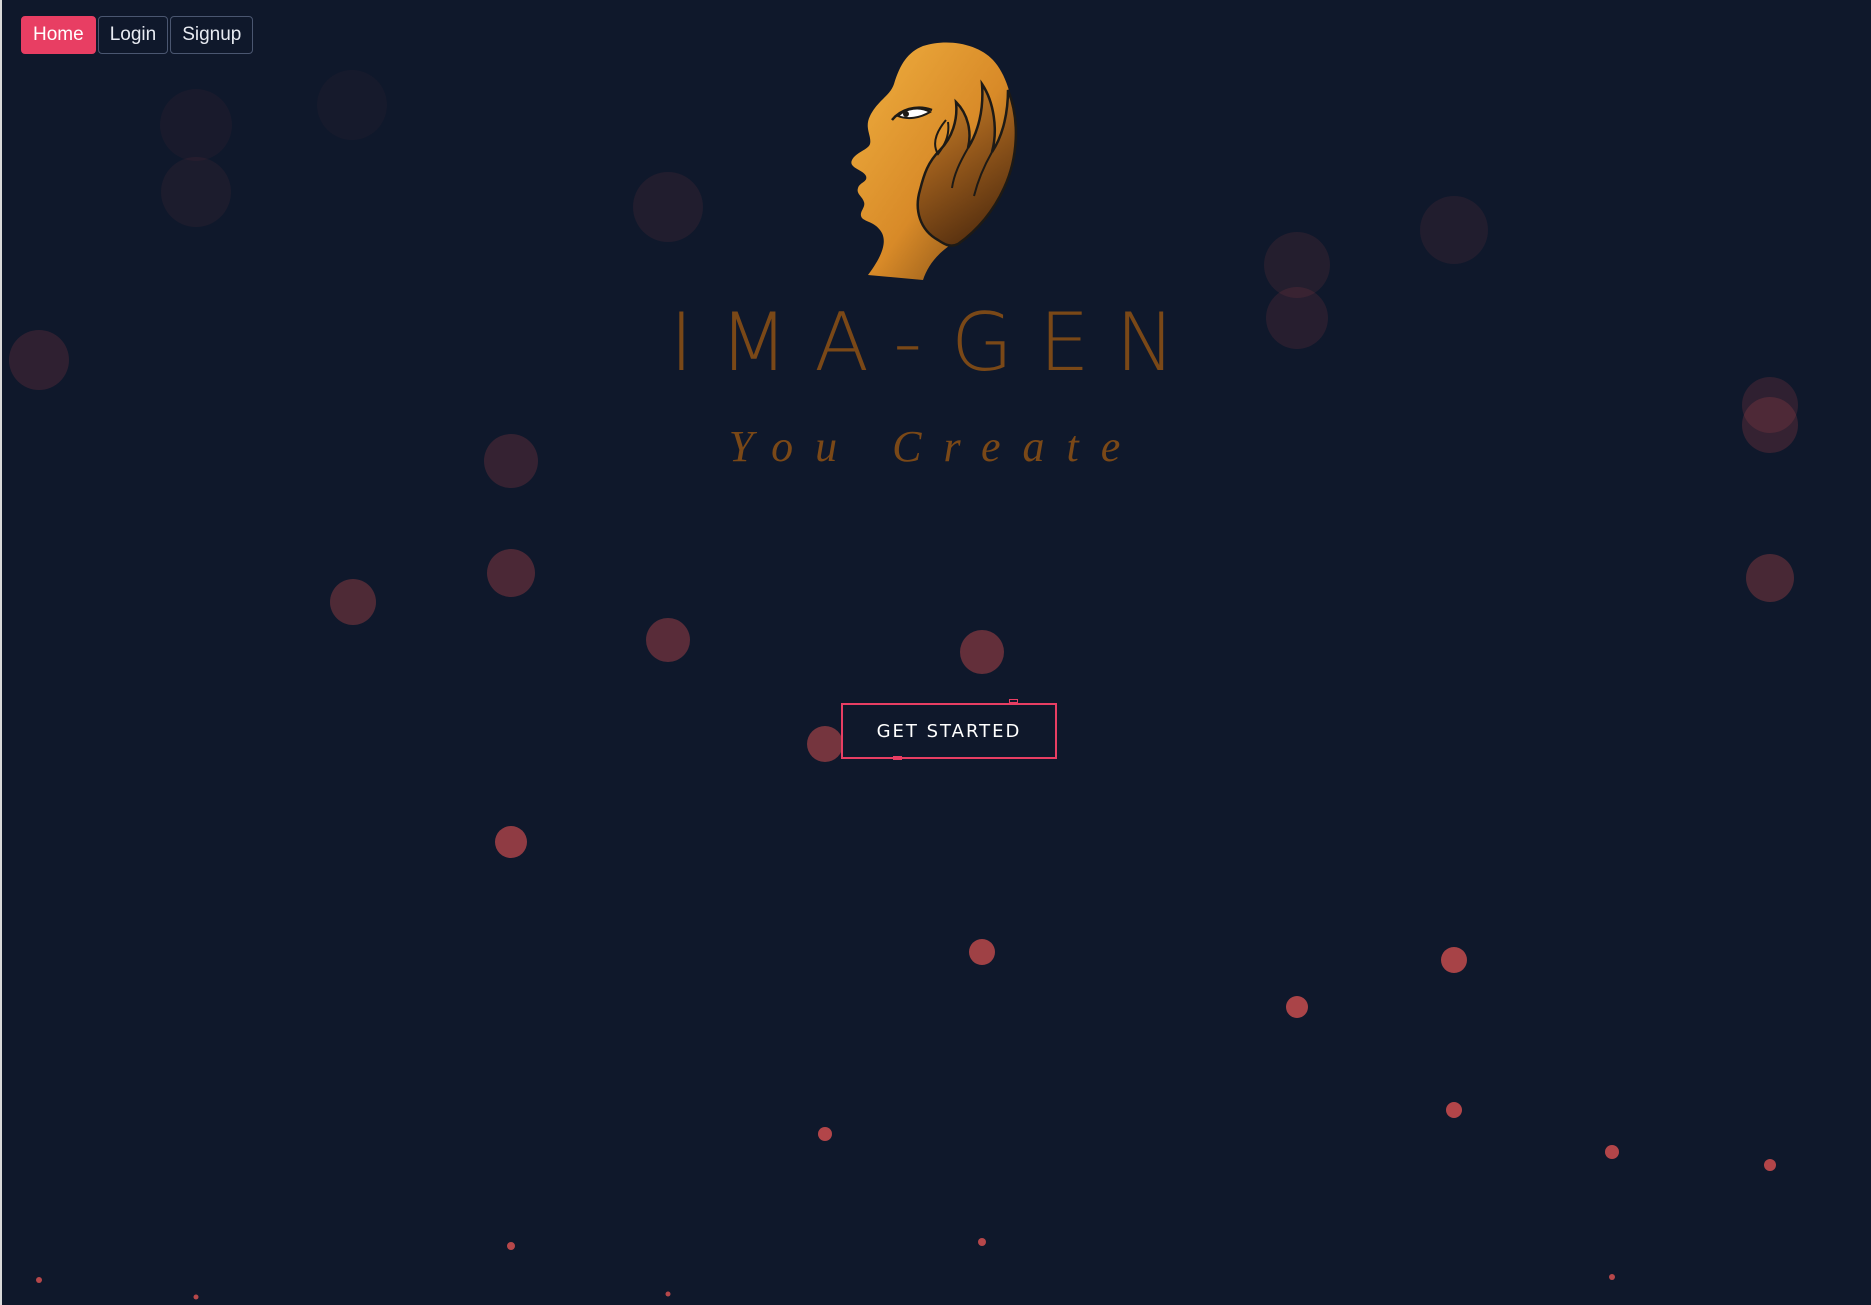  I want to click on get-started-button: GET STARTED, so click(949, 731).